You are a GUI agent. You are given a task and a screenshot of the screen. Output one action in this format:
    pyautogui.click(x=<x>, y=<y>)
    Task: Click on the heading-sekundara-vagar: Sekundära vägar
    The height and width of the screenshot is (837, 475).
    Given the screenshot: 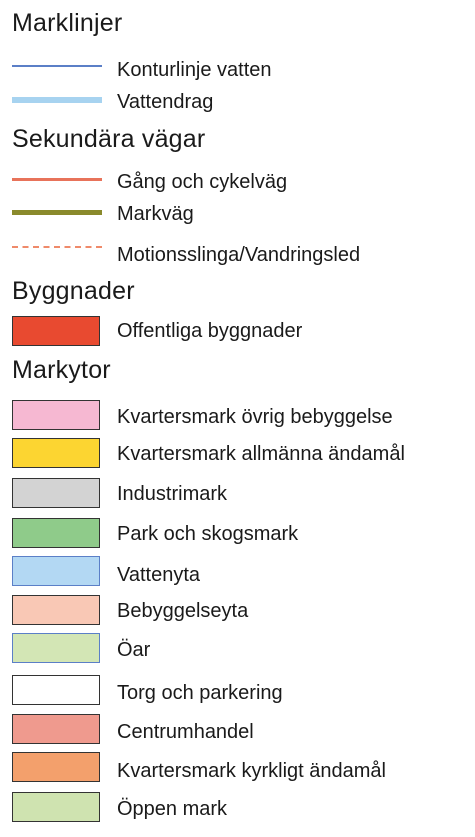 What is the action you would take?
    pyautogui.click(x=109, y=139)
    